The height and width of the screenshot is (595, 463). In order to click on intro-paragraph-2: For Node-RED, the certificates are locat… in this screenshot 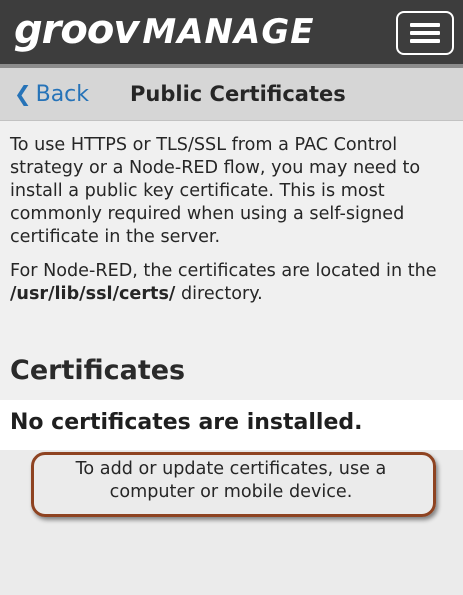, I will do `click(235, 283)`.